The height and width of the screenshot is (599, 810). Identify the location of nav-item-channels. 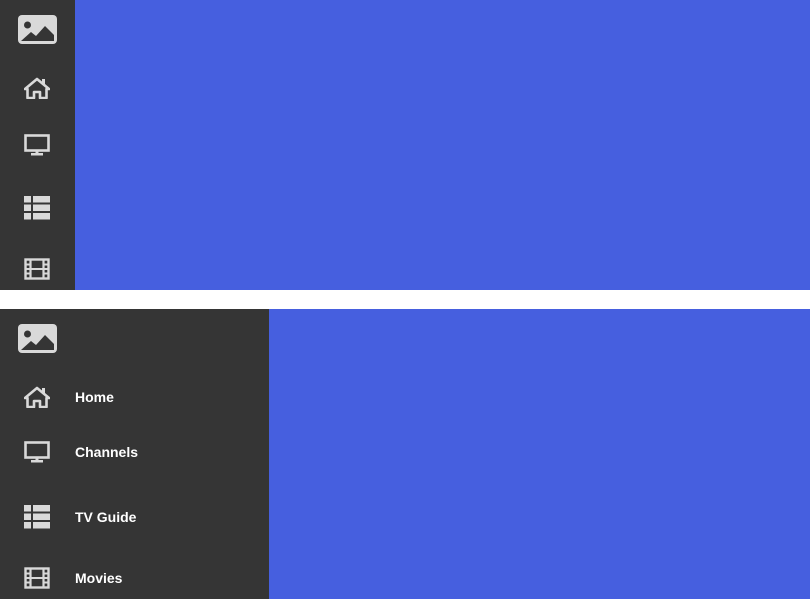
(37, 145).